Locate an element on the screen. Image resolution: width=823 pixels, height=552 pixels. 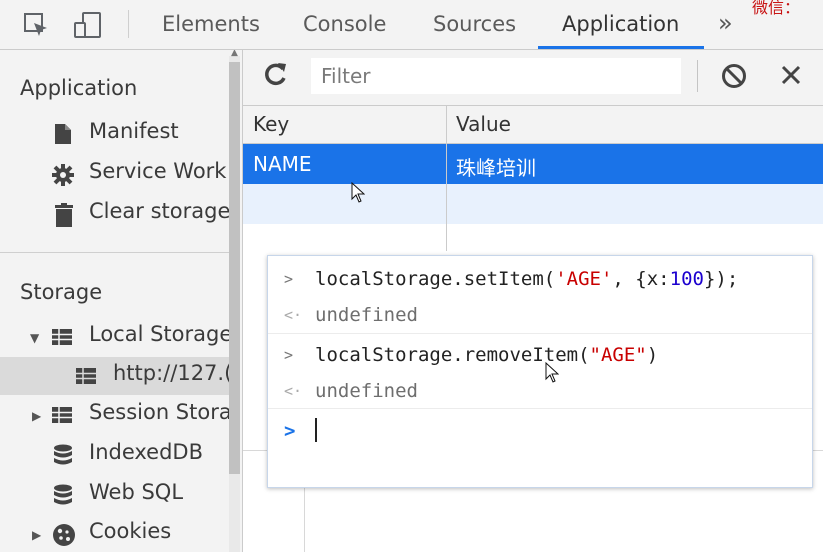
scroll-up-arrow-icon: ▲ is located at coordinates (234, 54).